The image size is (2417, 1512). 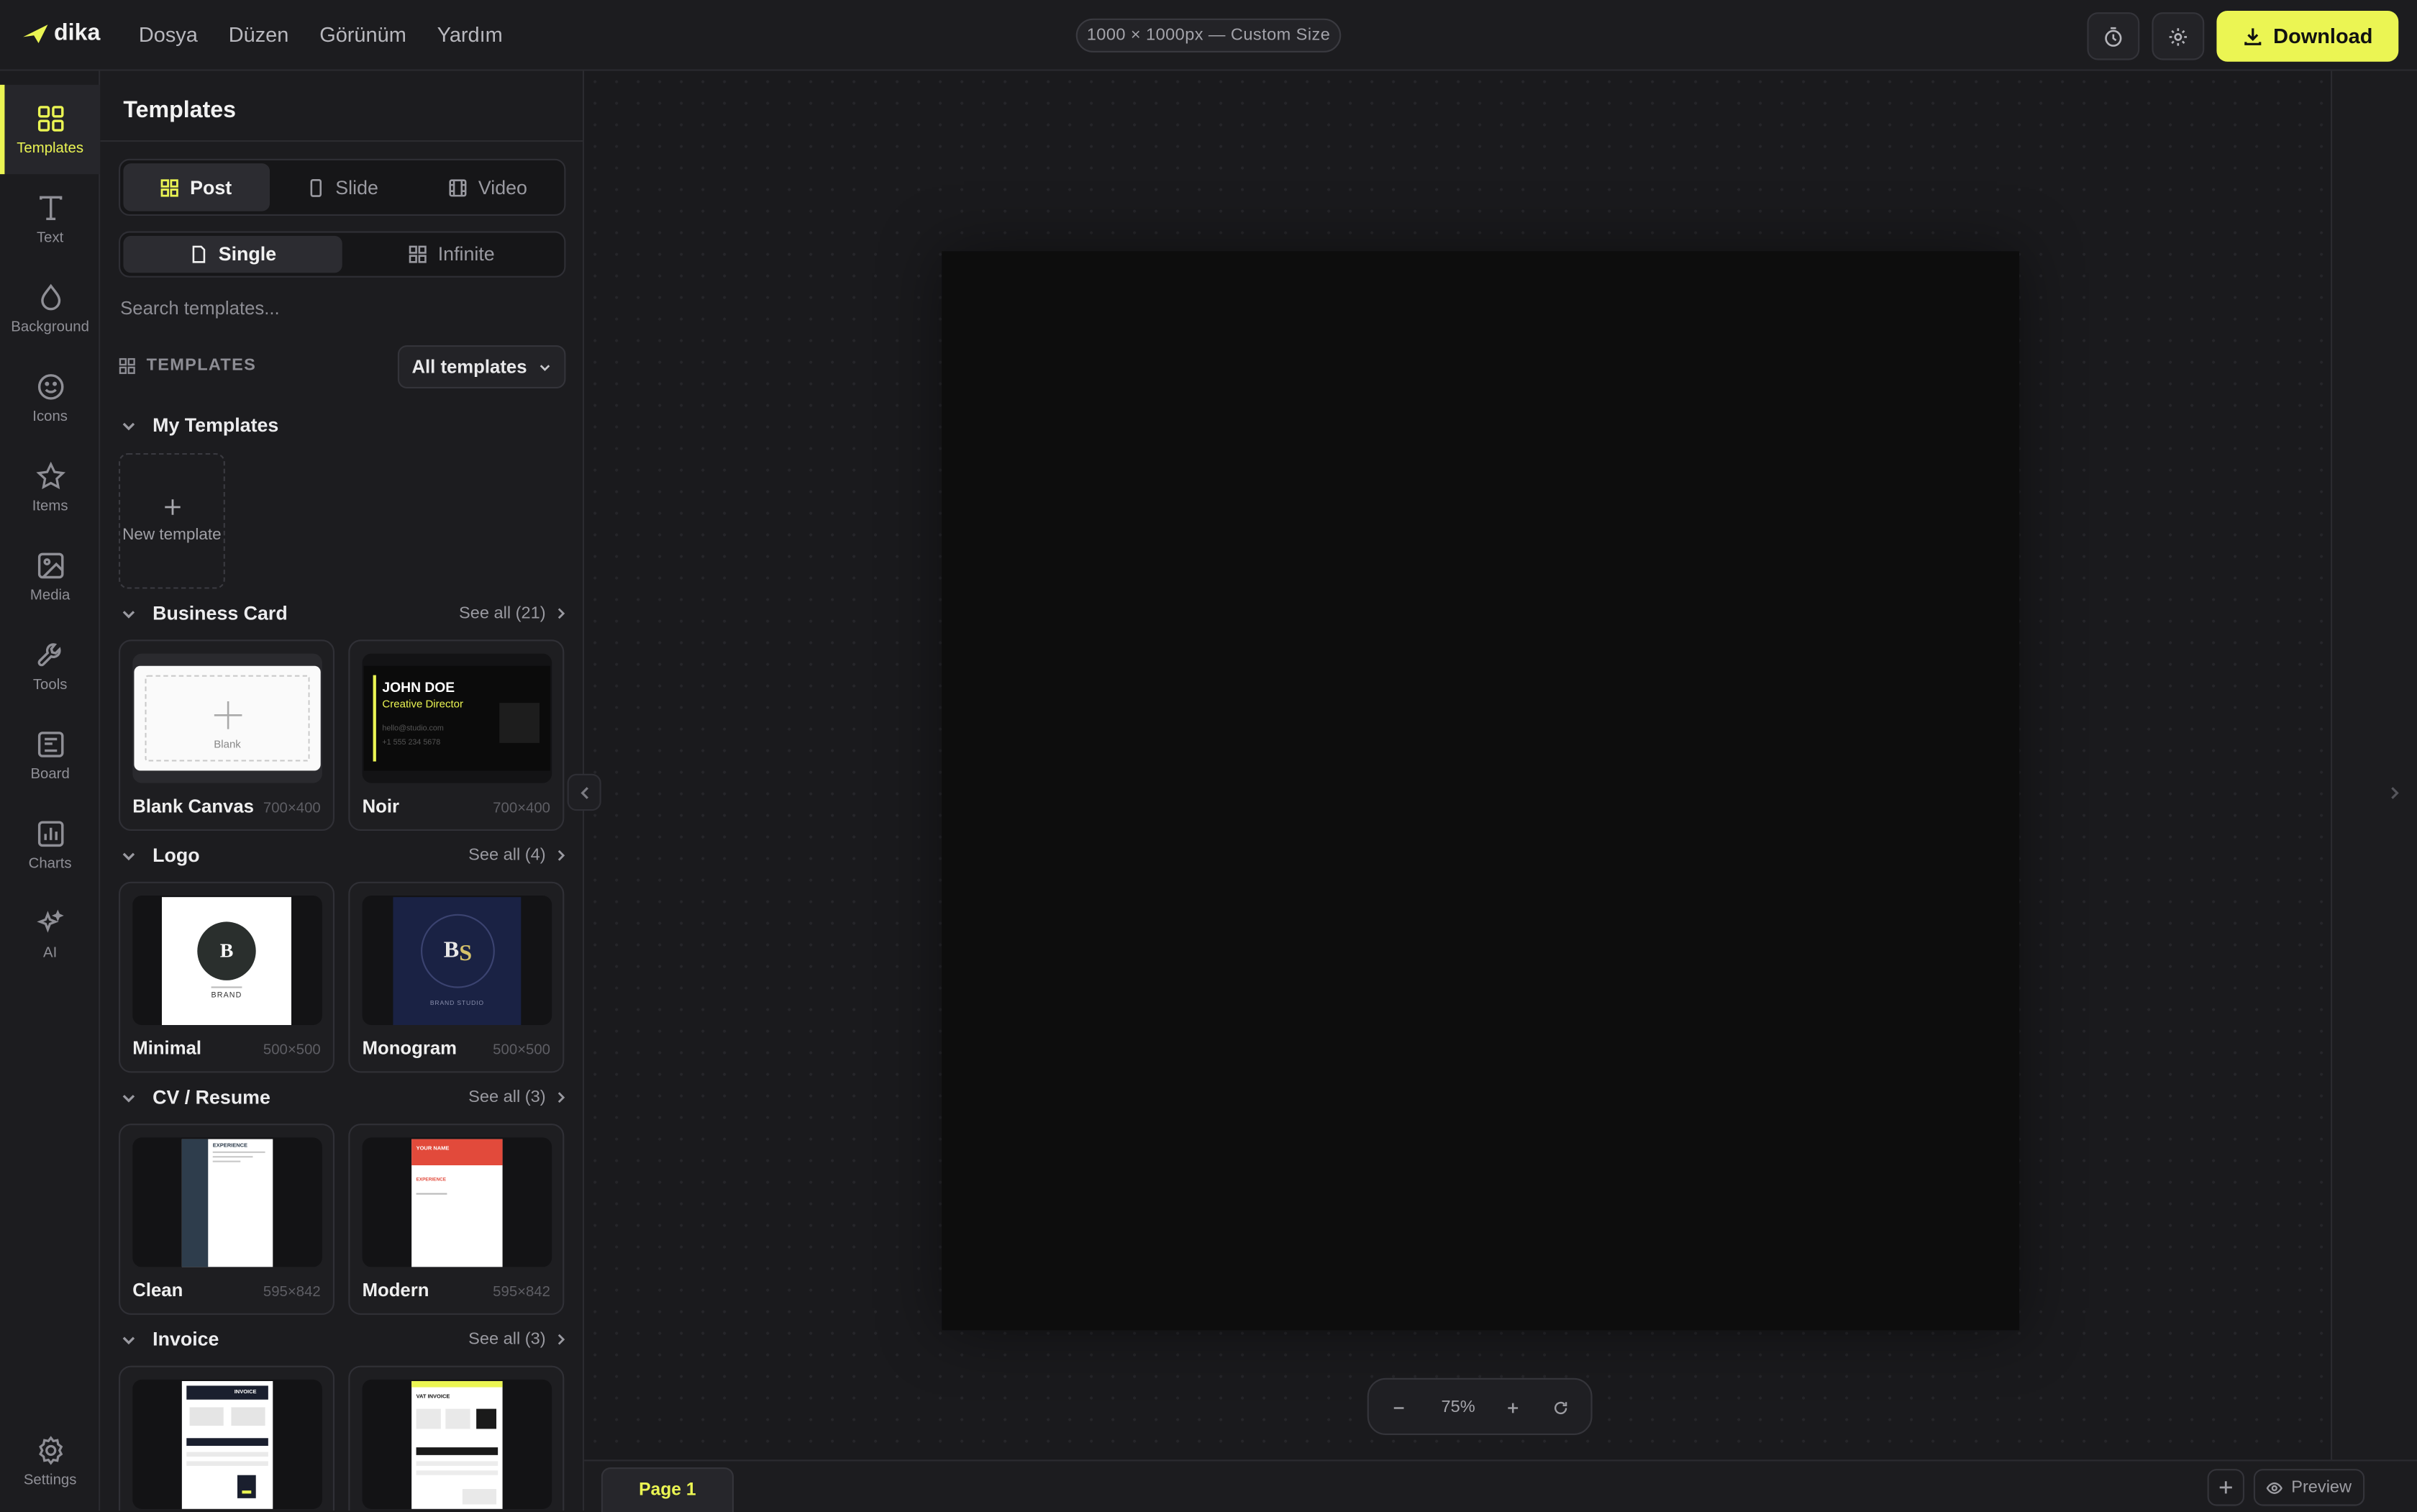 What do you see at coordinates (50, 487) in the screenshot?
I see `rail-item-items: Items` at bounding box center [50, 487].